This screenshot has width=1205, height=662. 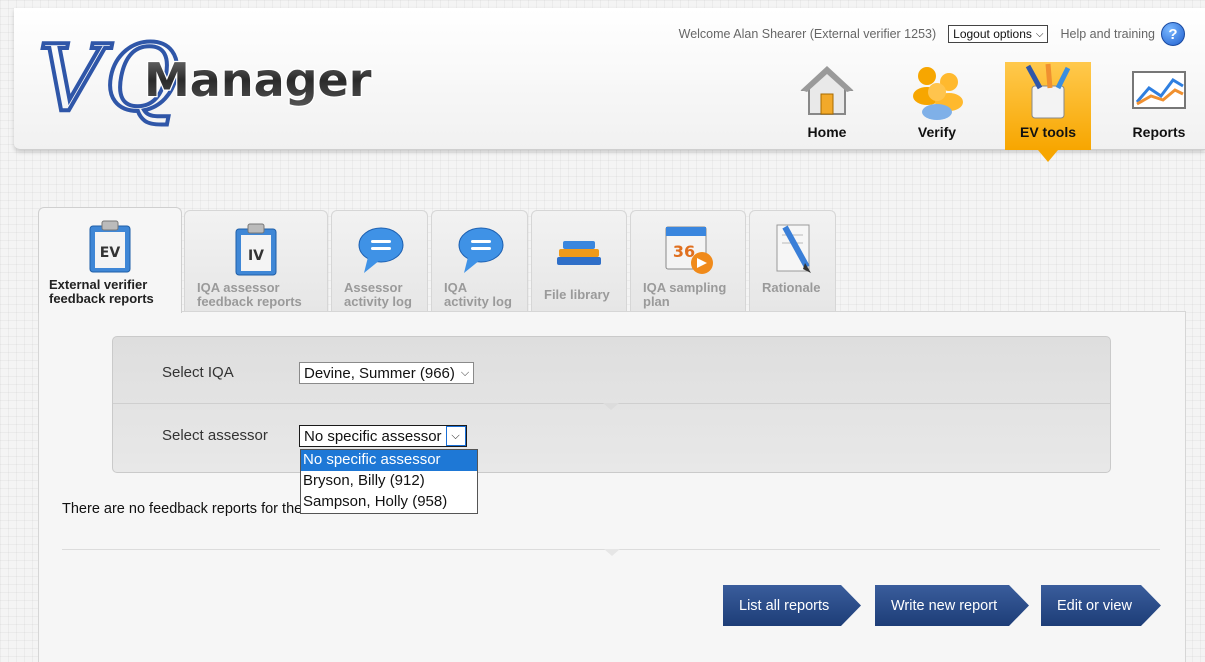 I want to click on tab-label: IQA sampling plan, so click(x=691, y=295).